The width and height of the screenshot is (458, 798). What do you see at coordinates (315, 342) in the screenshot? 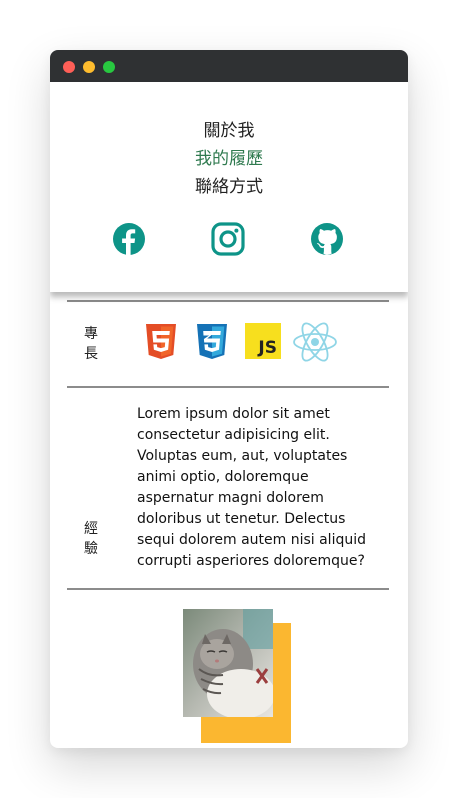
I see `react-icon` at bounding box center [315, 342].